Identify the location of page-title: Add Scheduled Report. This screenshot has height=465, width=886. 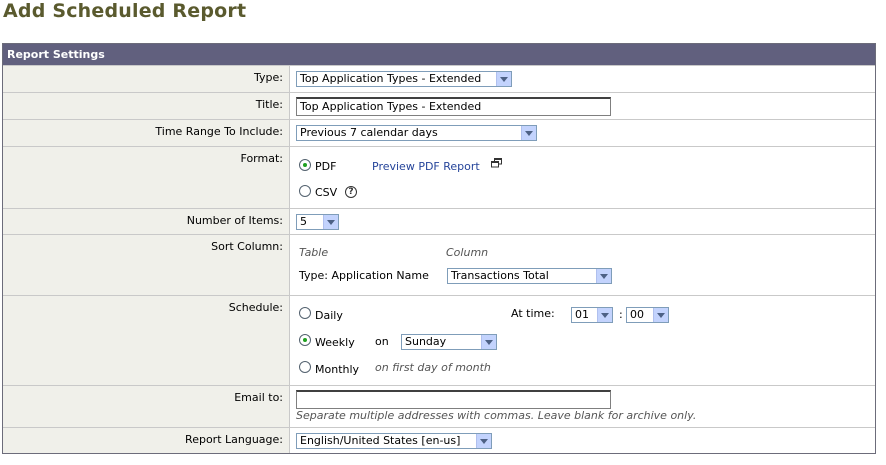
(125, 11).